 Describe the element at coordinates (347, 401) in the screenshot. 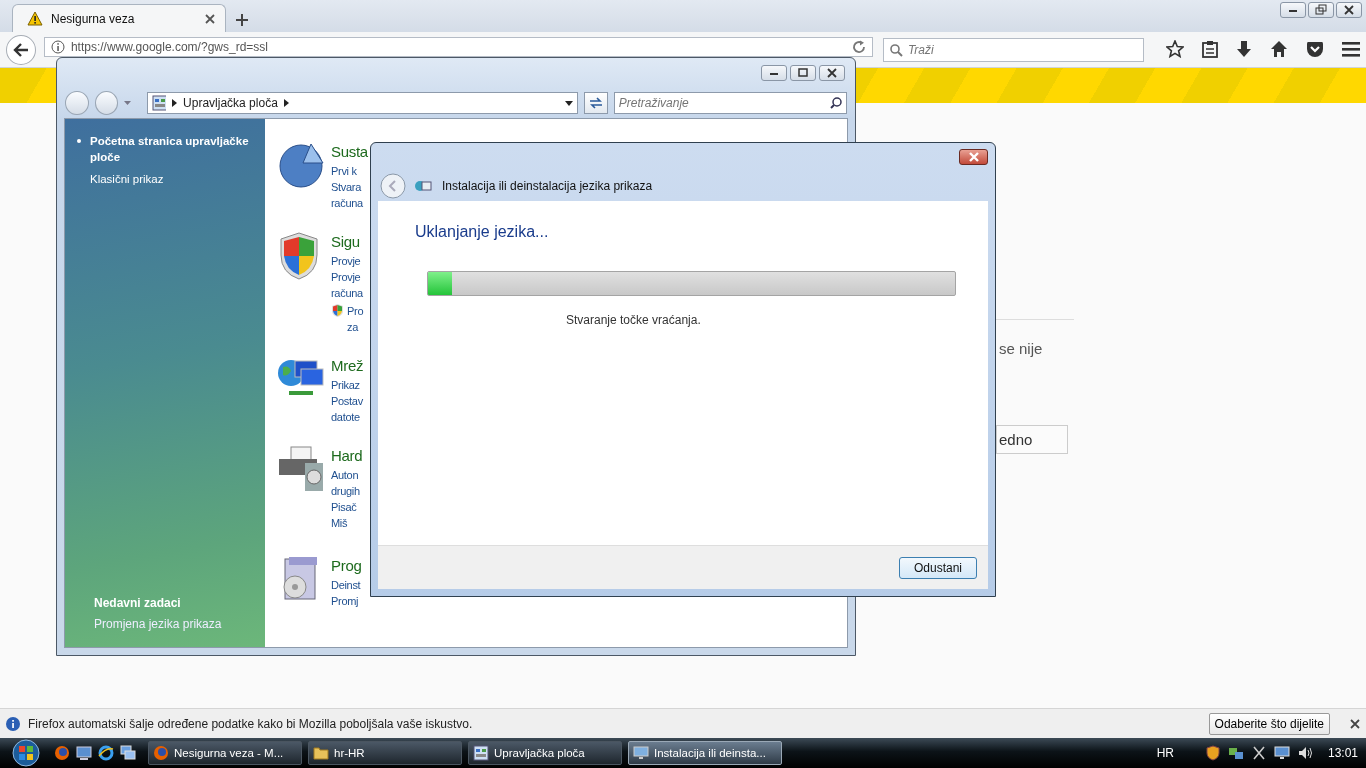

I see `category-link: Postav` at that location.